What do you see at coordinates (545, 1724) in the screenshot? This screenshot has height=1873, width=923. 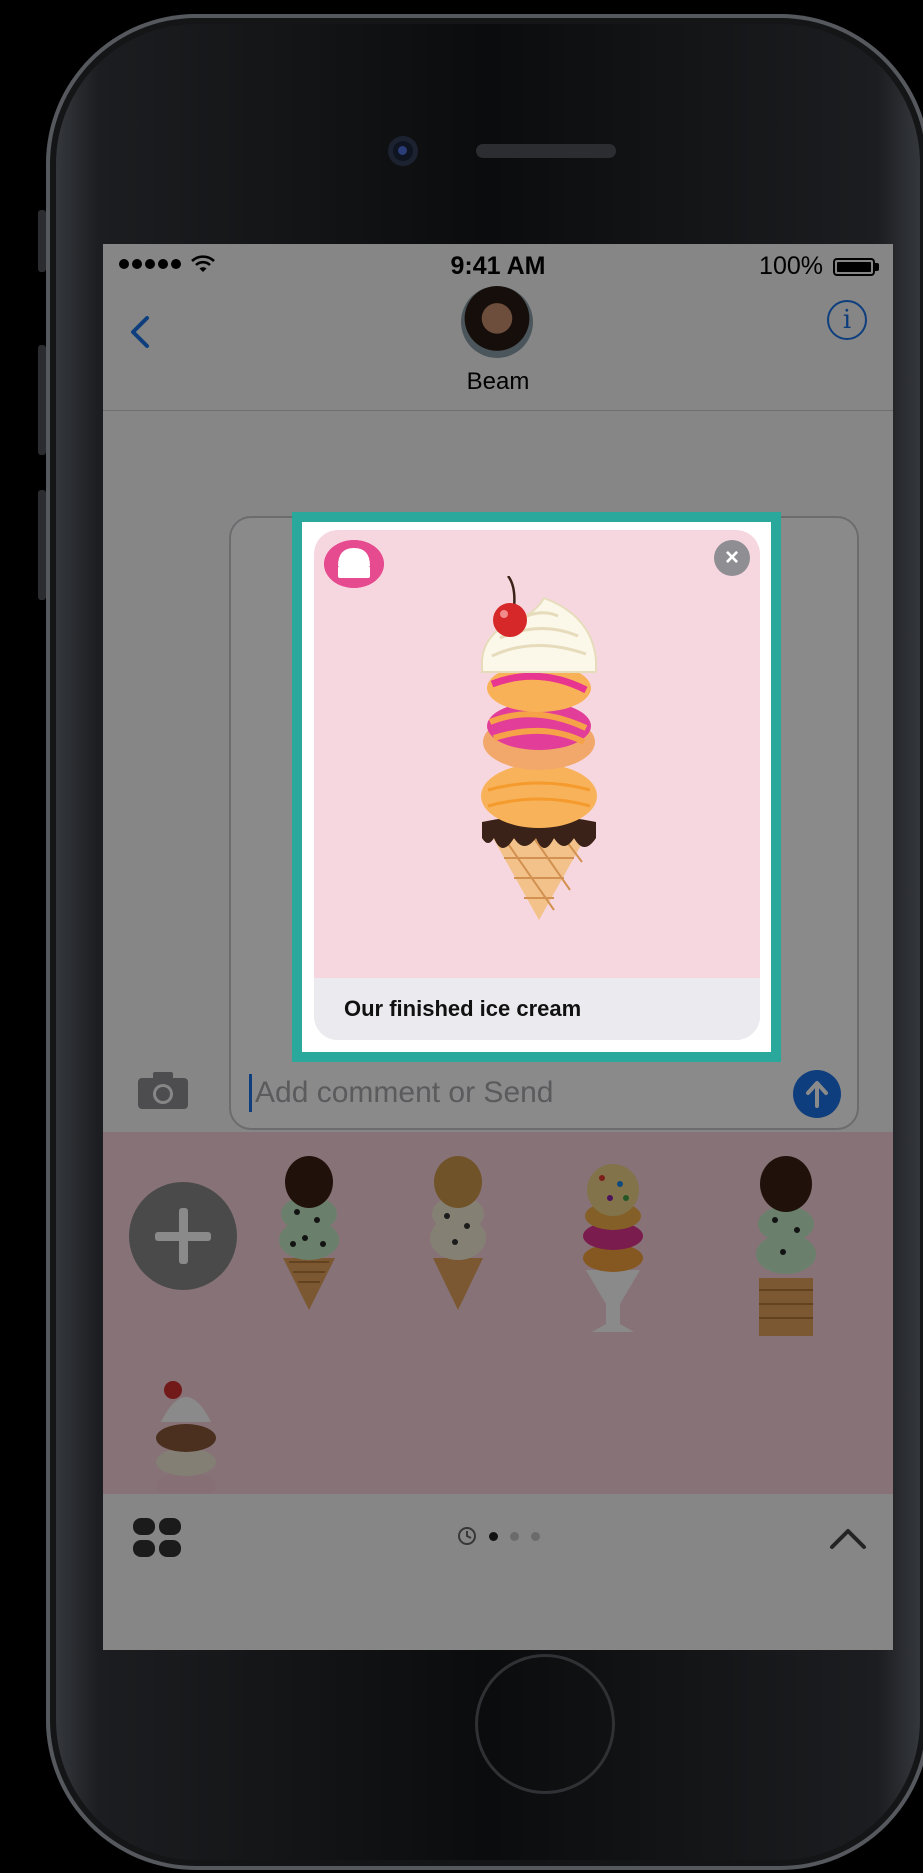 I see `home-button` at bounding box center [545, 1724].